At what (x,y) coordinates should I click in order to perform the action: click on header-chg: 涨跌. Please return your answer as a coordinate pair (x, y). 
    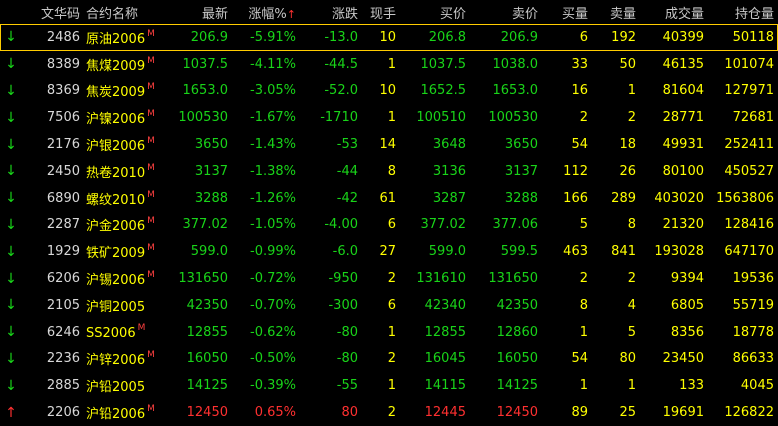
    Looking at the image, I should click on (331, 12).